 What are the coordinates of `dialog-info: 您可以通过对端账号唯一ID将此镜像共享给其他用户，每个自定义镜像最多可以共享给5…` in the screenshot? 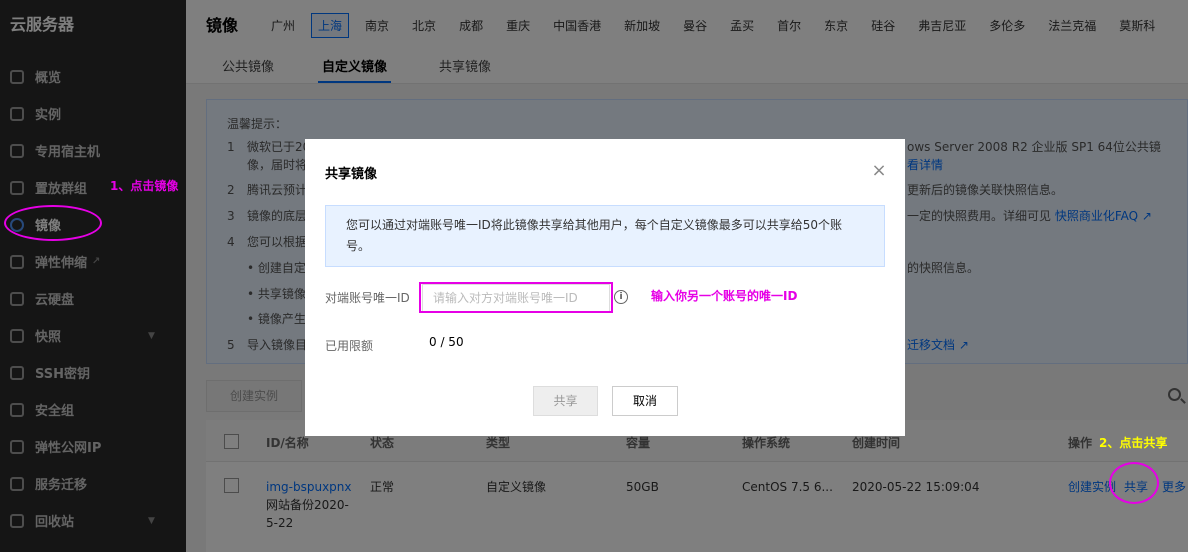 It's located at (605, 236).